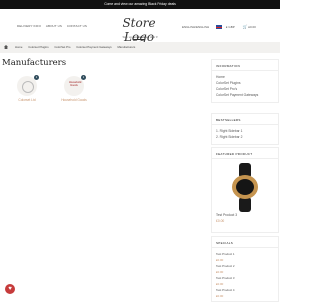 This screenshot has width=320, height=303. What do you see at coordinates (151, 37) in the screenshot?
I see `signup-dropdown: an offer ▾` at bounding box center [151, 37].